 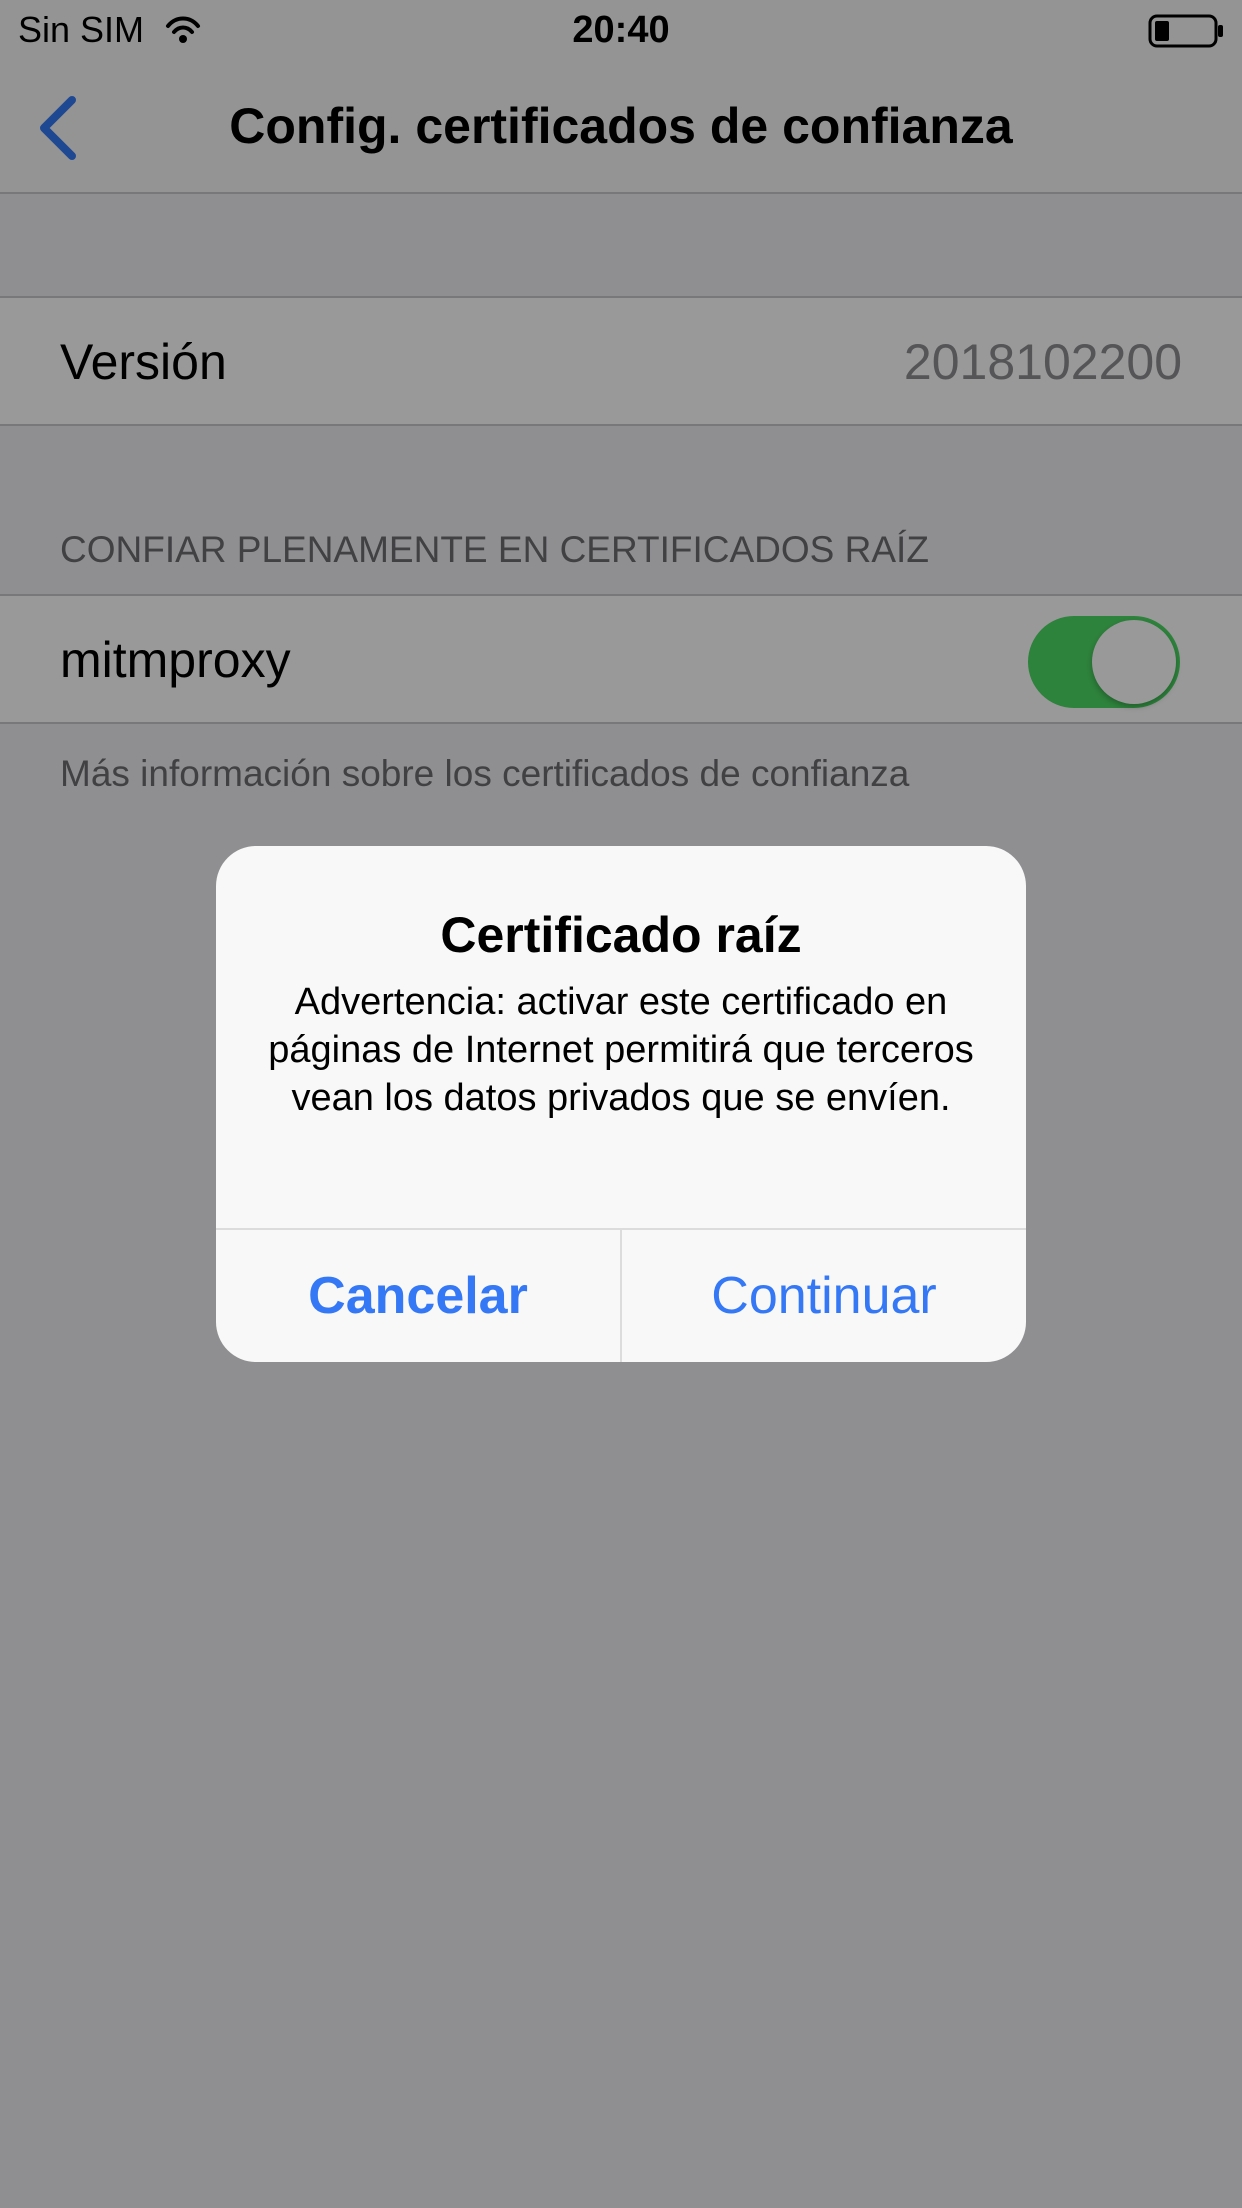 What do you see at coordinates (418, 1296) in the screenshot?
I see `cancel-button: Cancelar` at bounding box center [418, 1296].